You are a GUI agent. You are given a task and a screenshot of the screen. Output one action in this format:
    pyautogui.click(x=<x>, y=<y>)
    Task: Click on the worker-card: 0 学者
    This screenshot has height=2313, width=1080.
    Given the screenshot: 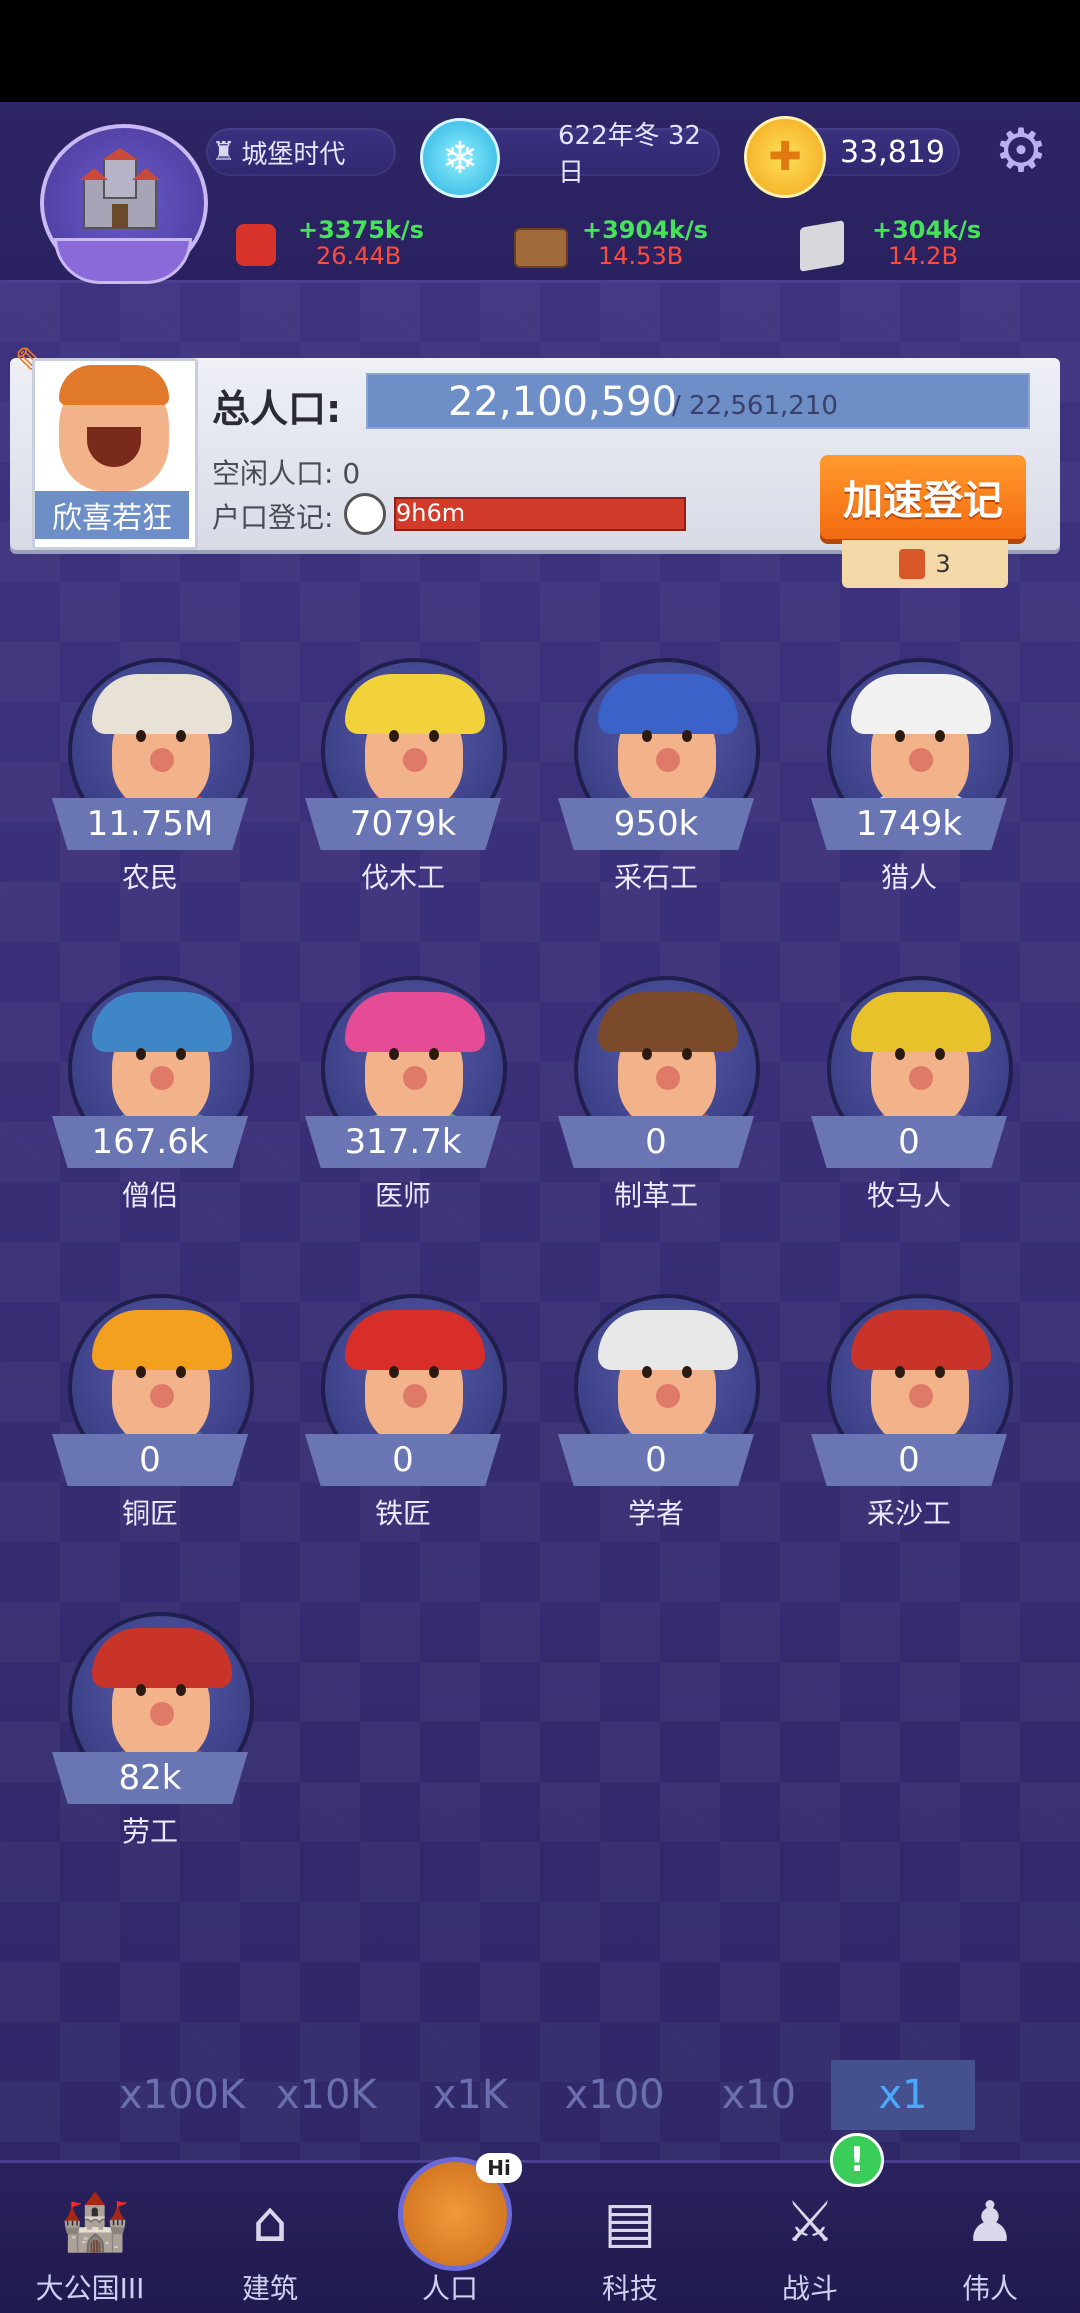 What is the action you would take?
    pyautogui.click(x=656, y=1416)
    